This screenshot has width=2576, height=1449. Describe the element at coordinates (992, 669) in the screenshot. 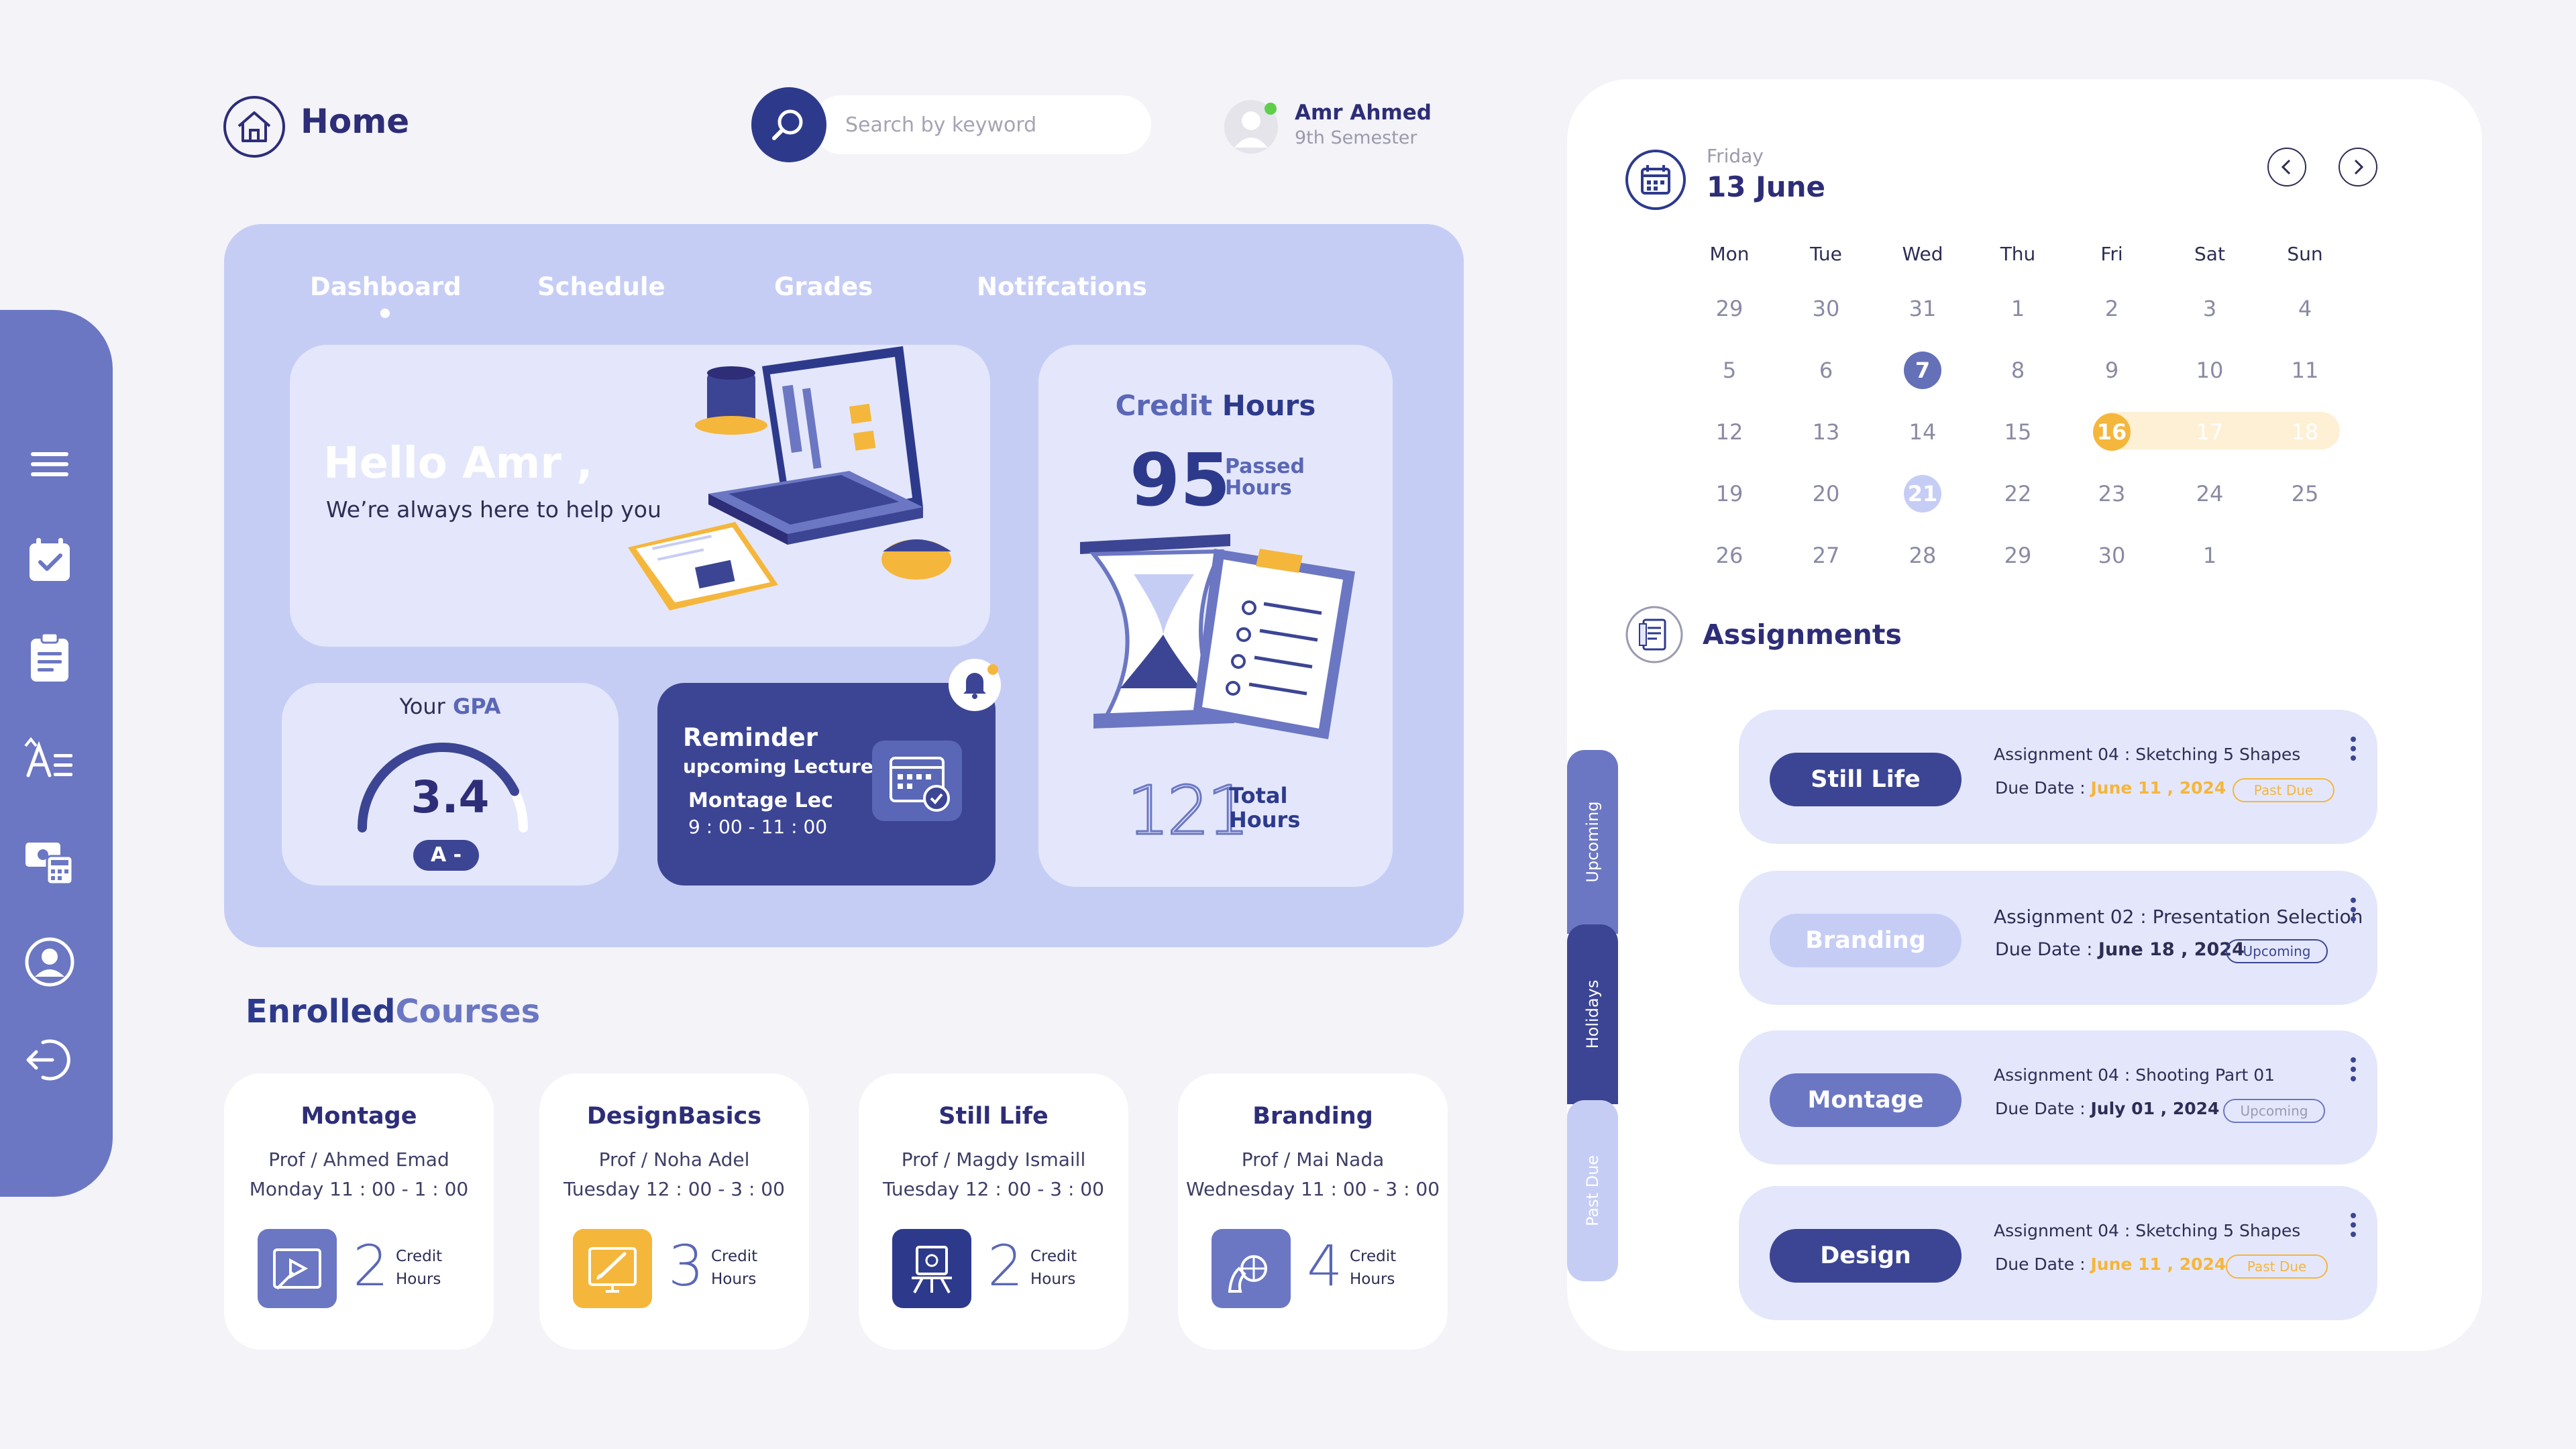

I see `notification-dot` at that location.